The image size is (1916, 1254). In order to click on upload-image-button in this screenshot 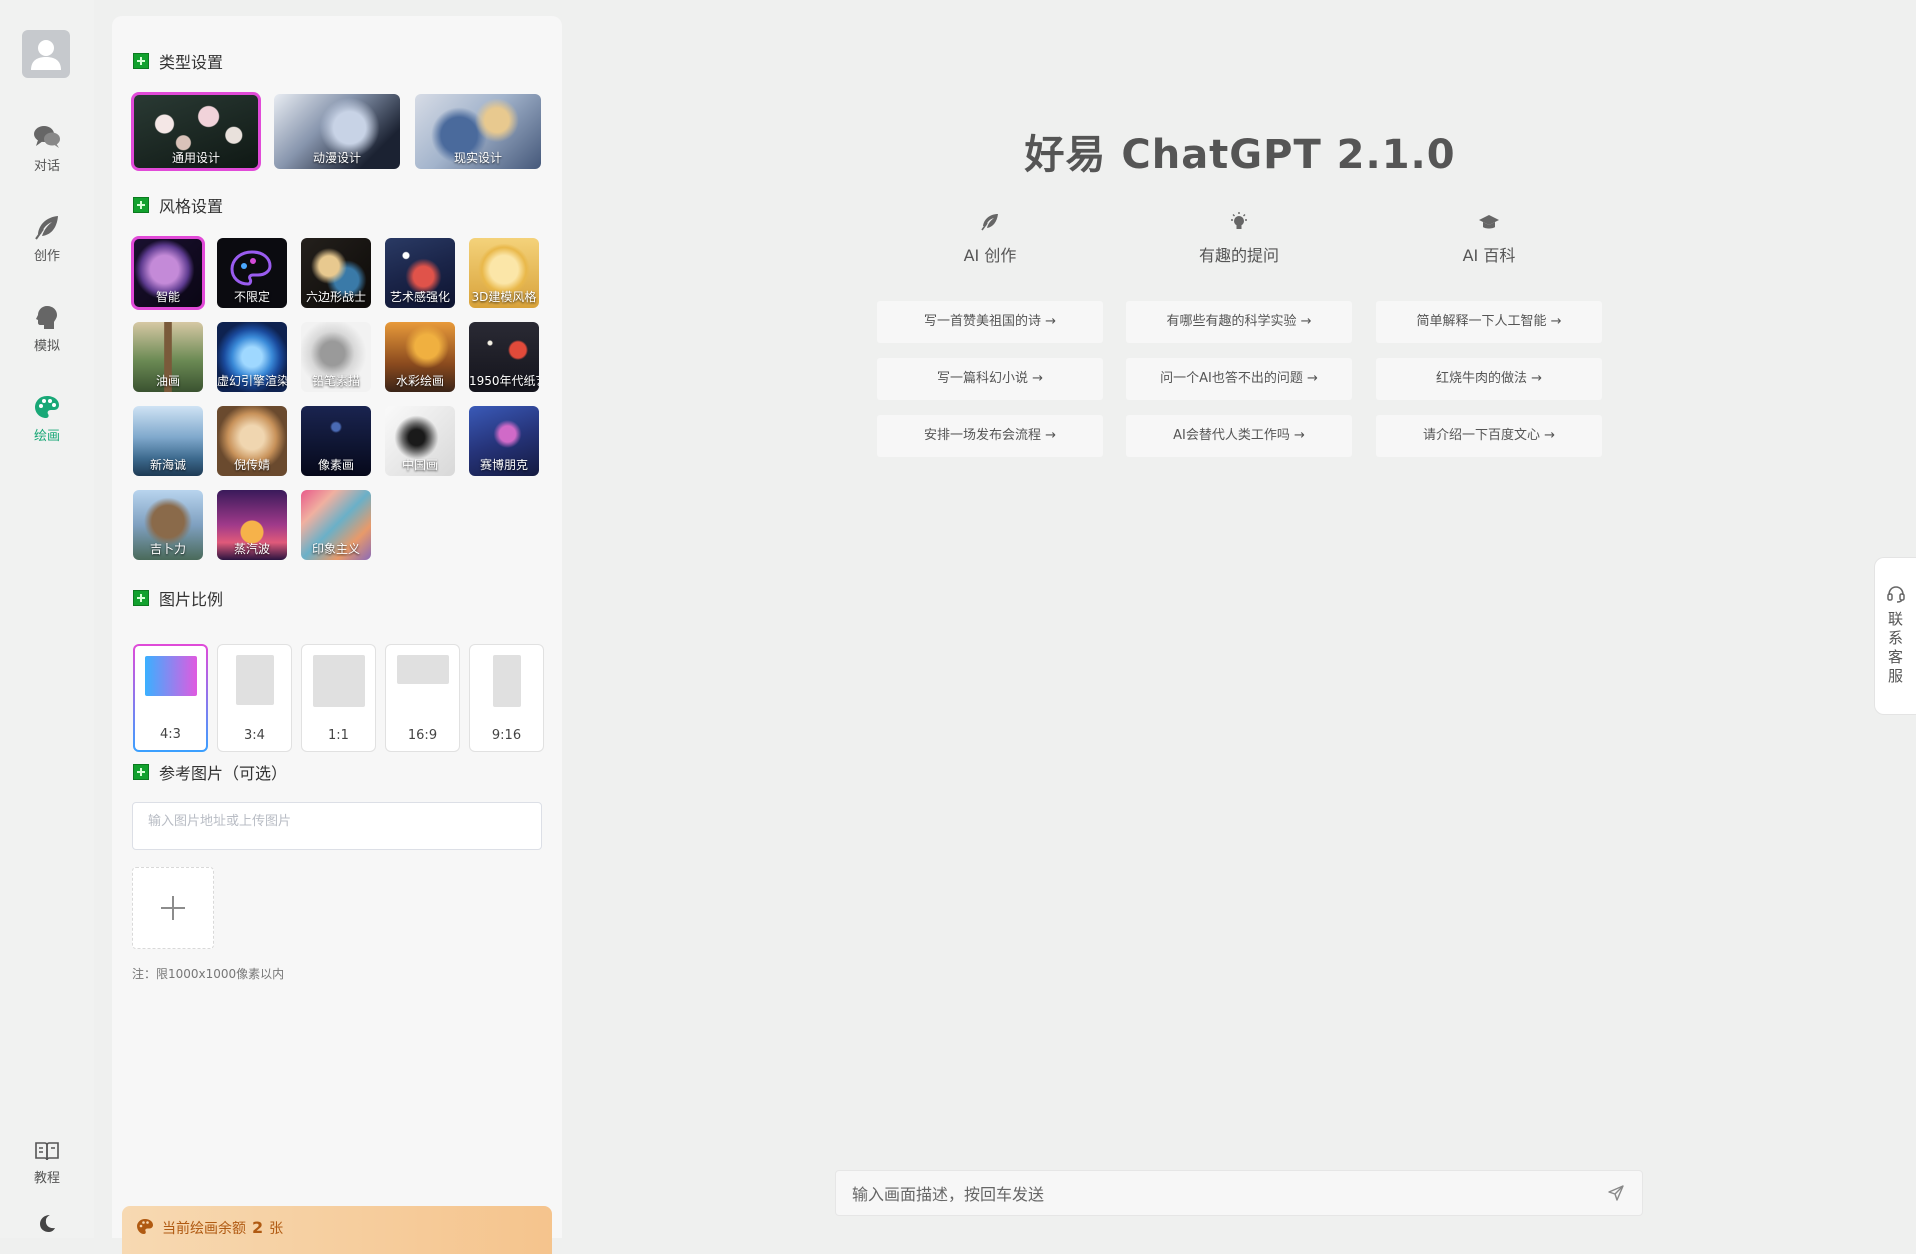, I will do `click(173, 908)`.